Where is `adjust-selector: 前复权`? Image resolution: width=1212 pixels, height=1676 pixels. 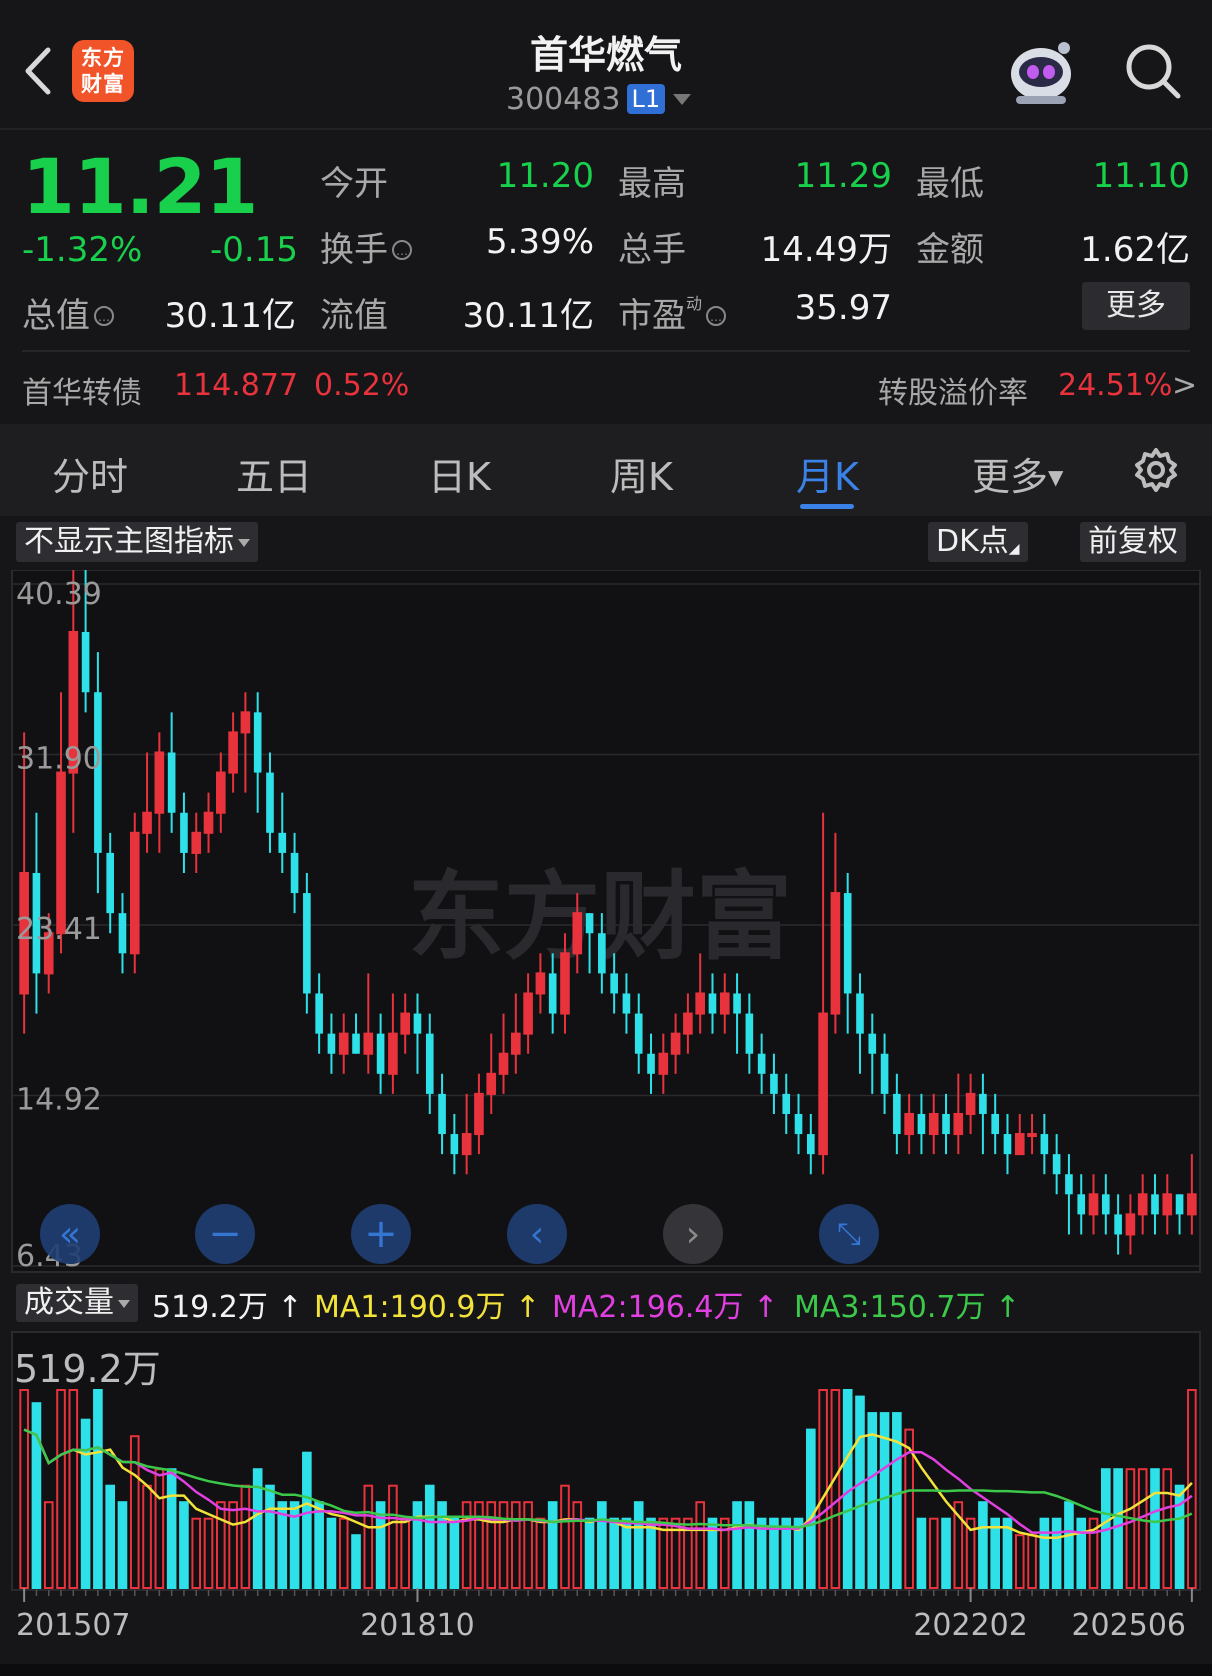 adjust-selector: 前复权 is located at coordinates (1133, 542).